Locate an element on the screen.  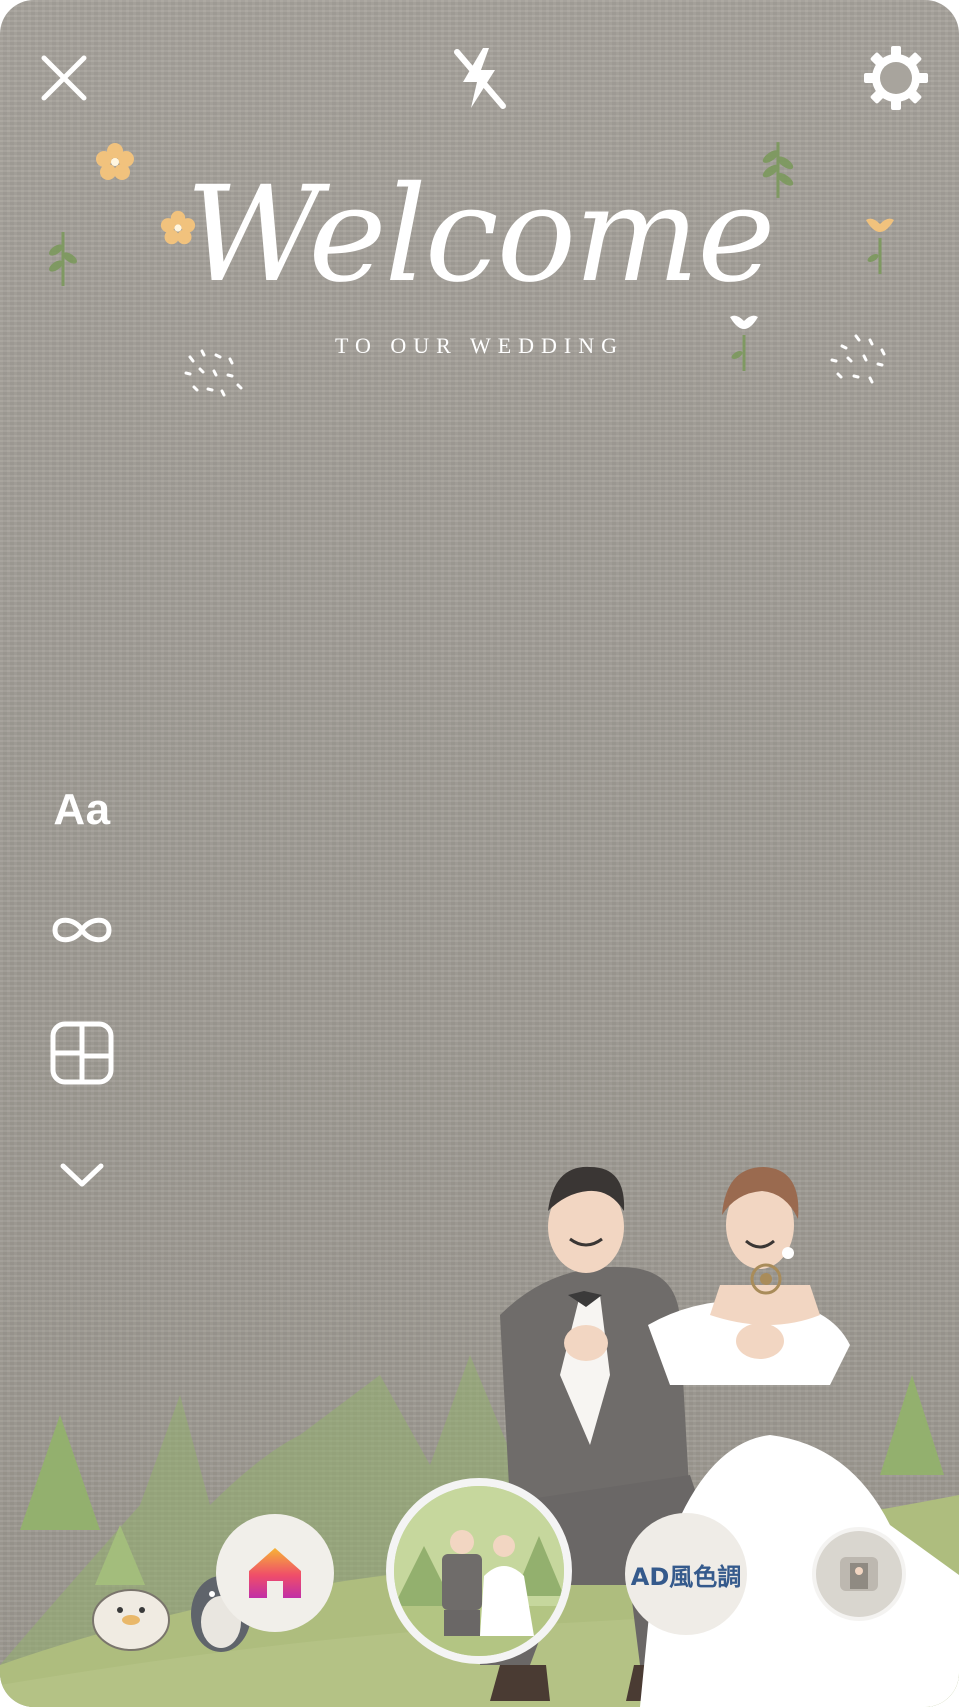
gear-icon is located at coordinates (896, 78).